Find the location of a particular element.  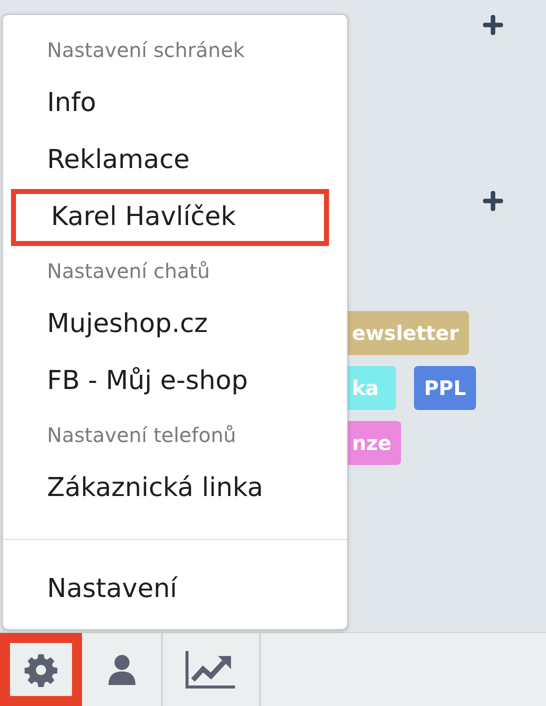

menu-section-header: Nastavení chatů is located at coordinates (128, 271).